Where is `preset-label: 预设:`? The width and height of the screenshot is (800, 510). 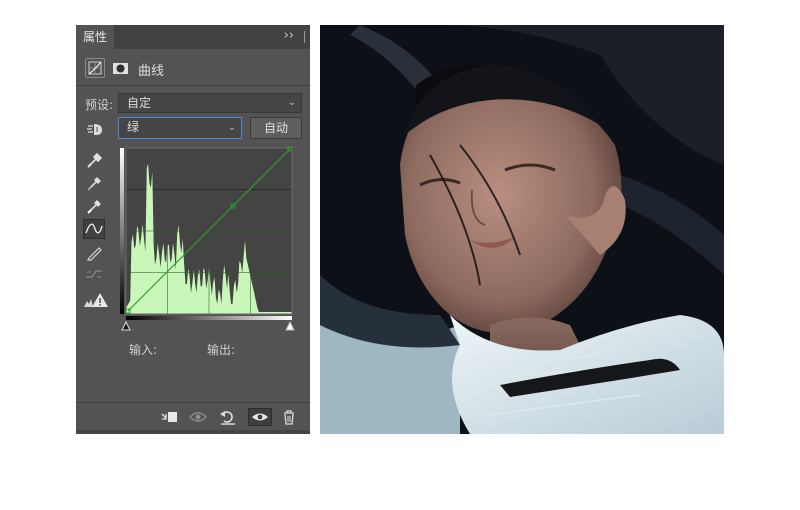
preset-label: 预设: is located at coordinates (99, 105).